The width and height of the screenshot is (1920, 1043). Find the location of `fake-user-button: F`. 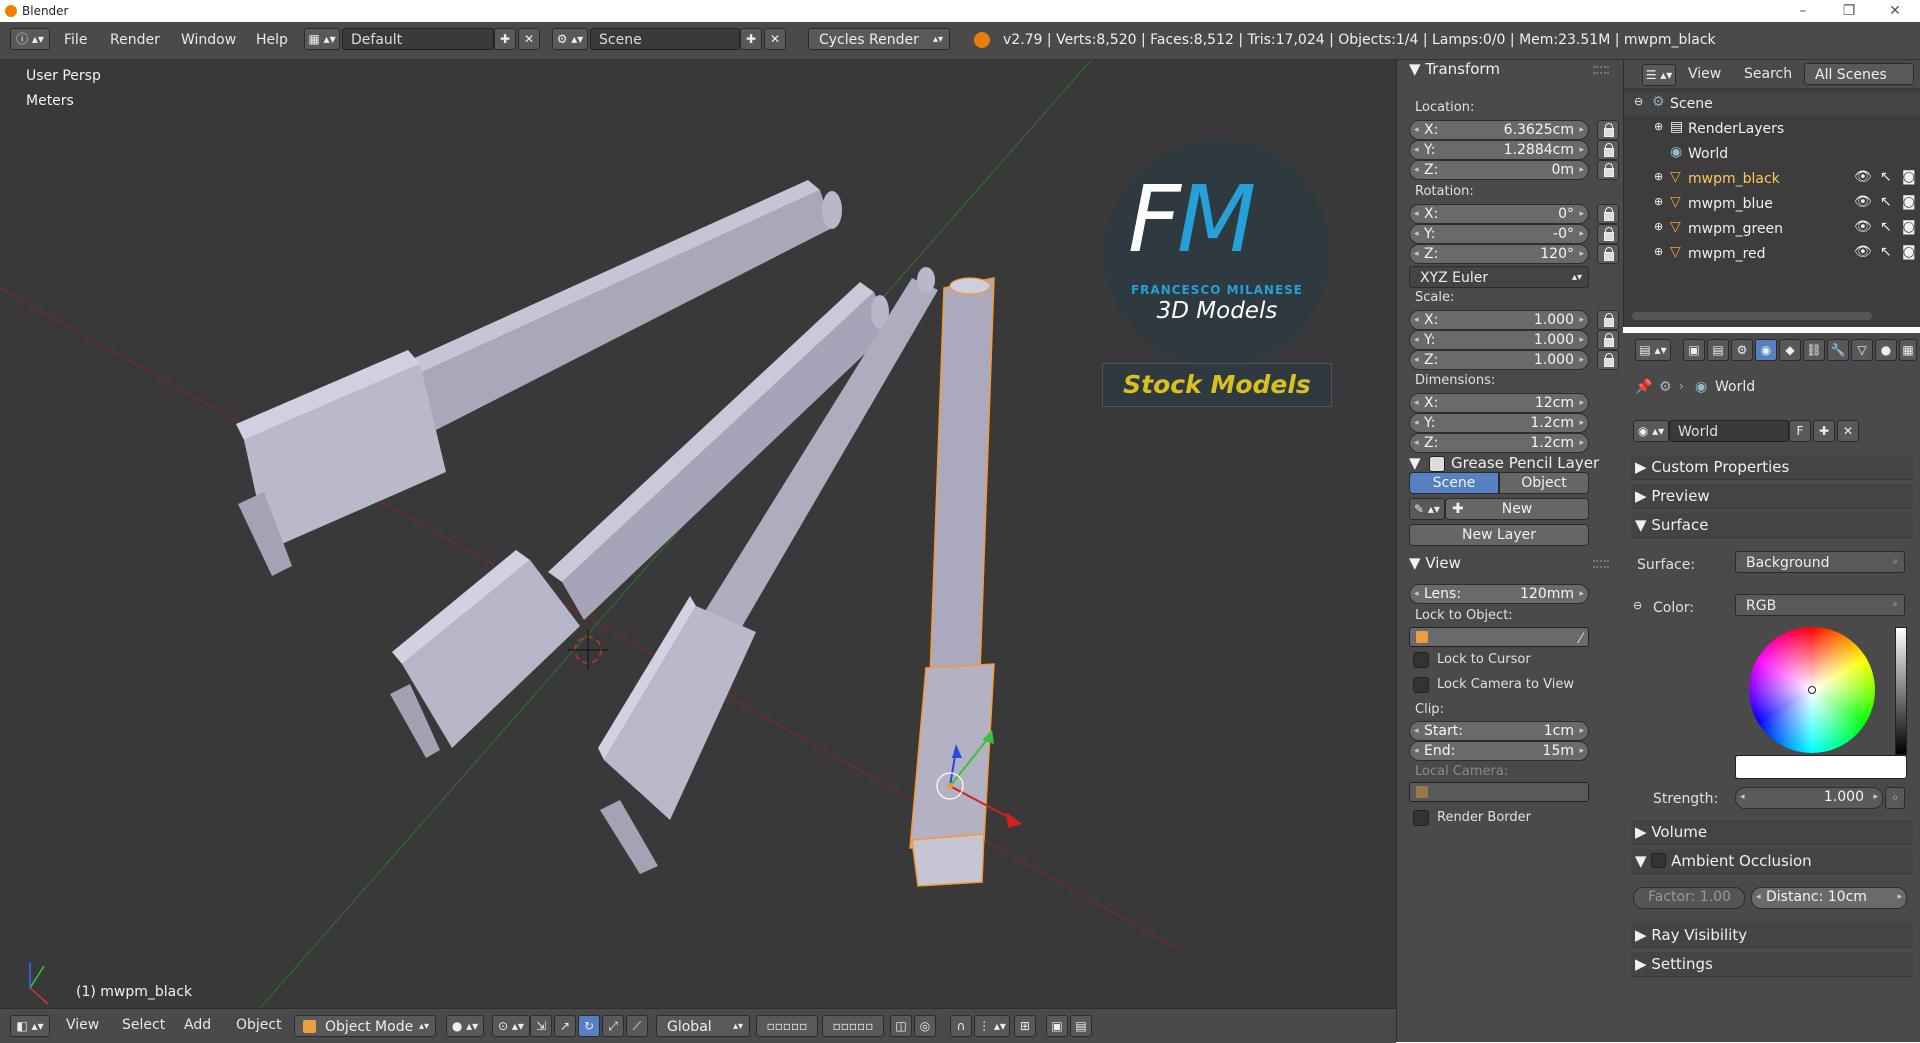

fake-user-button: F is located at coordinates (1800, 431).